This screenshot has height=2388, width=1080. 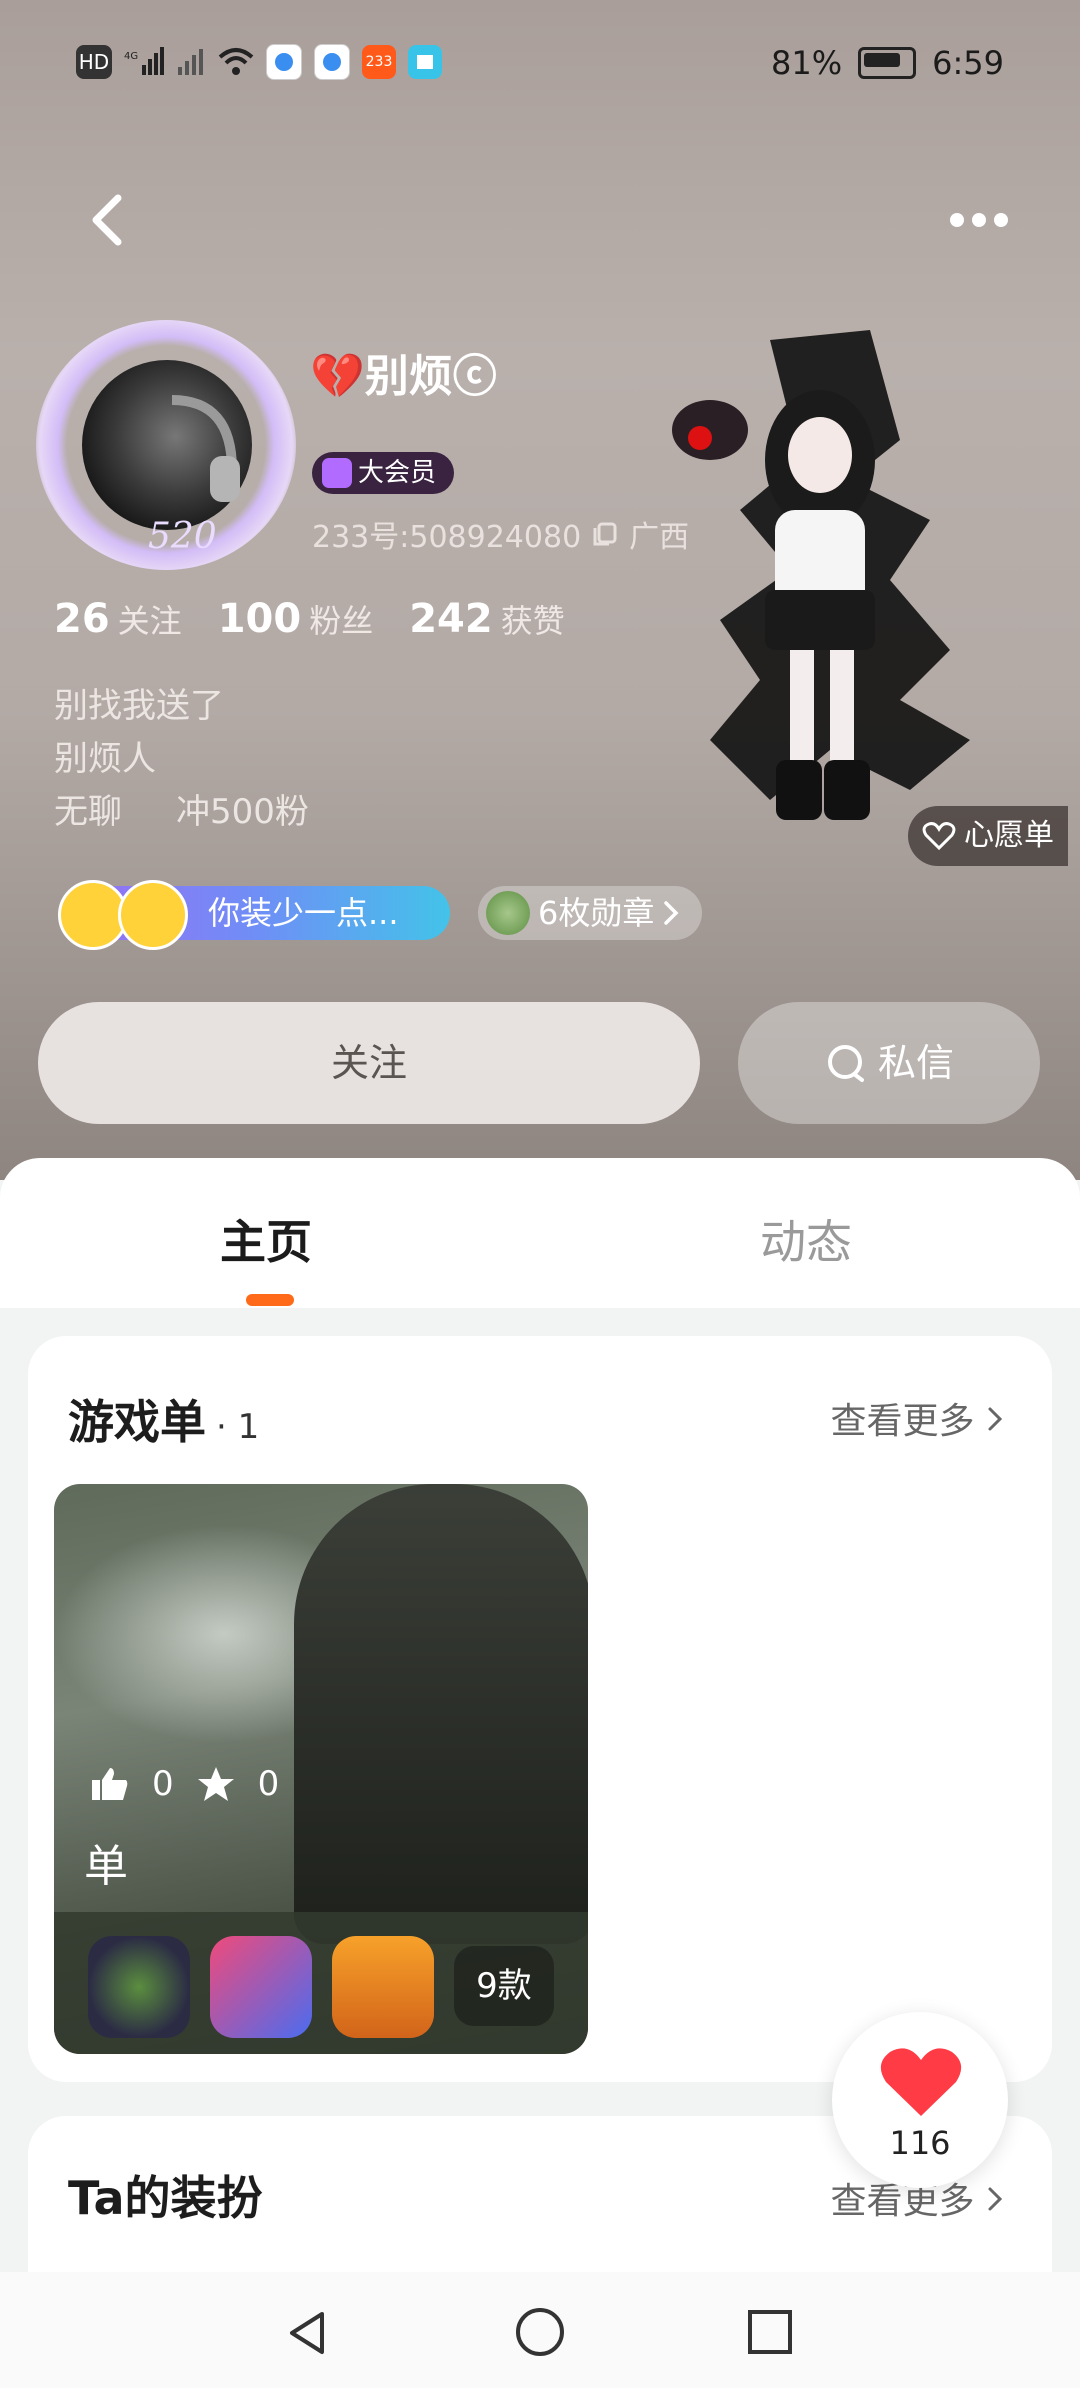 I want to click on medals-label: 6枚勋章, so click(x=596, y=913).